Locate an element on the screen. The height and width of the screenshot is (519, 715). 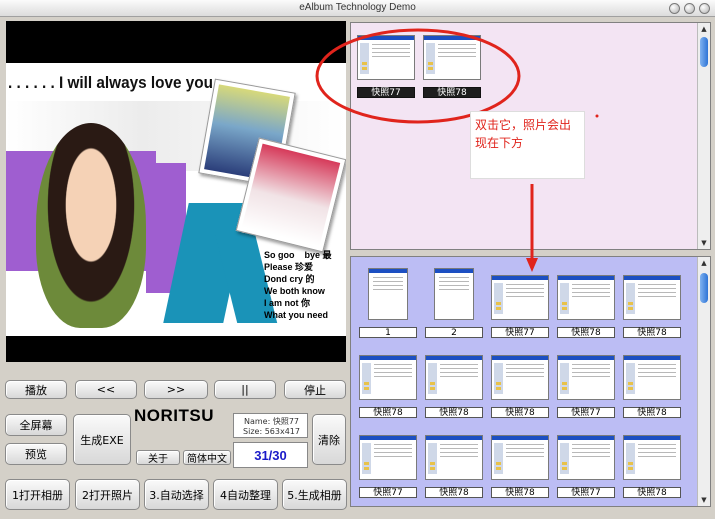
open-photo-button: 2打开照片 is located at coordinates (107, 494).